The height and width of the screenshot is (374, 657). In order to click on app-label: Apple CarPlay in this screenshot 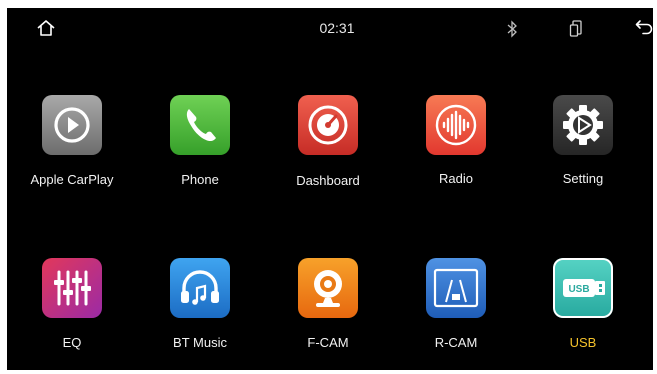, I will do `click(72, 179)`.